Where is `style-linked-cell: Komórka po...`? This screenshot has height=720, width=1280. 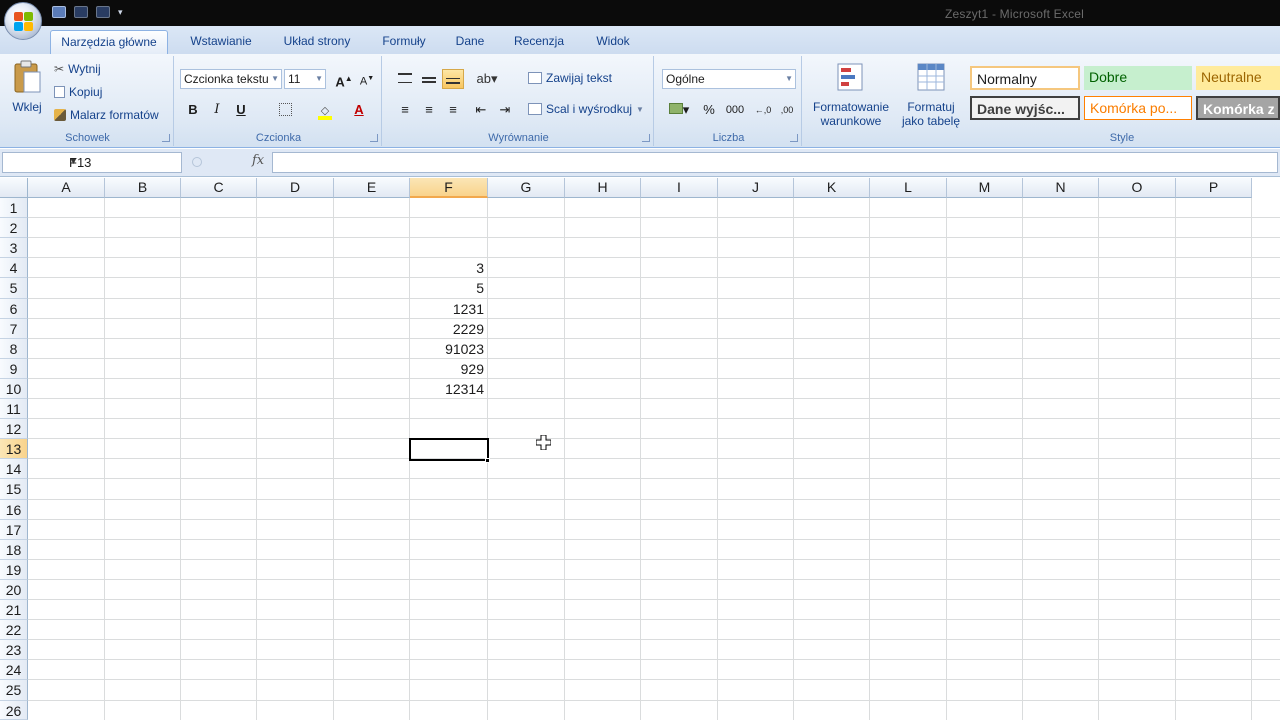 style-linked-cell: Komórka po... is located at coordinates (1138, 108).